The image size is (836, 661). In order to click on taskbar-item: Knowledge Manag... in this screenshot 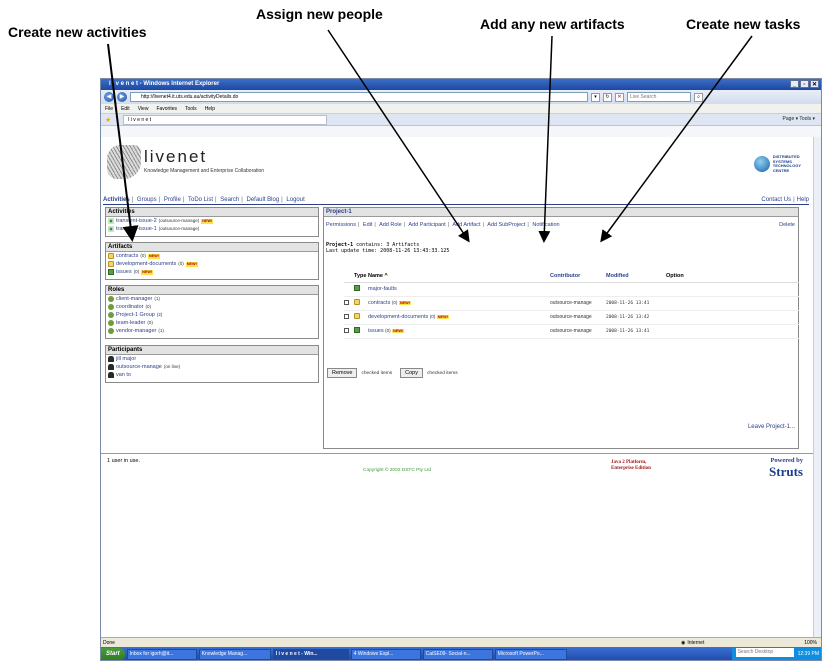, I will do `click(234, 654)`.